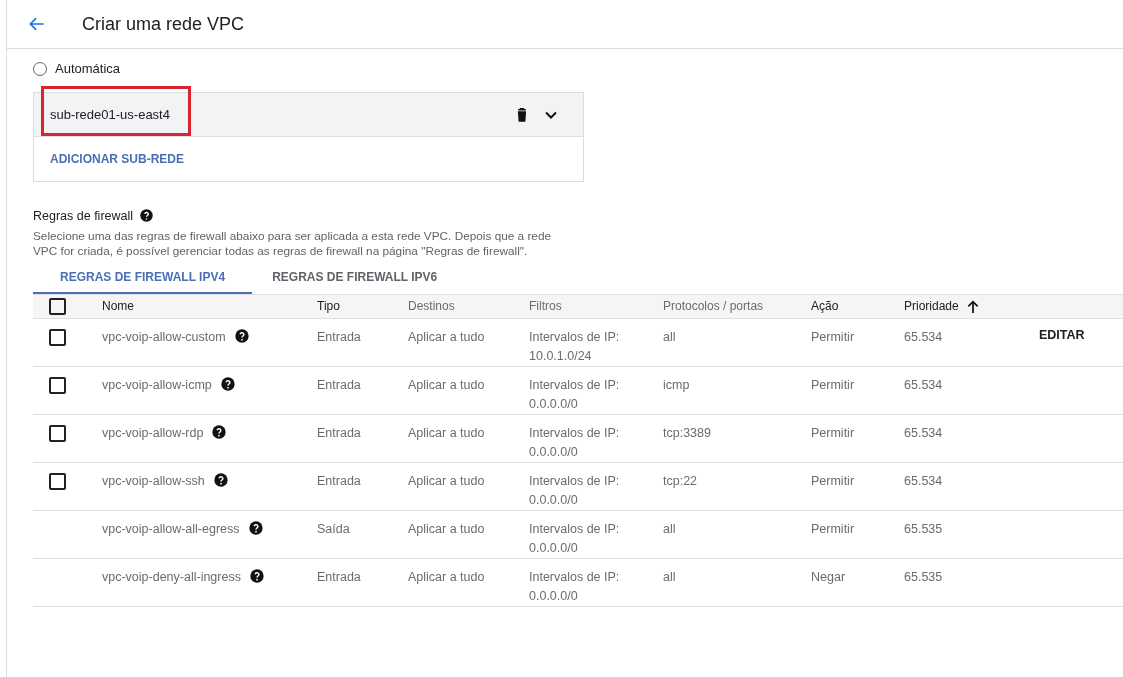 The height and width of the screenshot is (677, 1123). What do you see at coordinates (931, 306) in the screenshot?
I see `column-header: Prioridade` at bounding box center [931, 306].